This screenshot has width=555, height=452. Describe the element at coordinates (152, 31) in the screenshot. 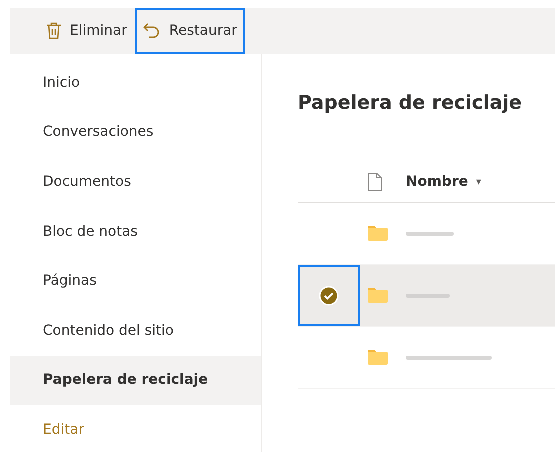

I see `undo-arrow-icon` at that location.